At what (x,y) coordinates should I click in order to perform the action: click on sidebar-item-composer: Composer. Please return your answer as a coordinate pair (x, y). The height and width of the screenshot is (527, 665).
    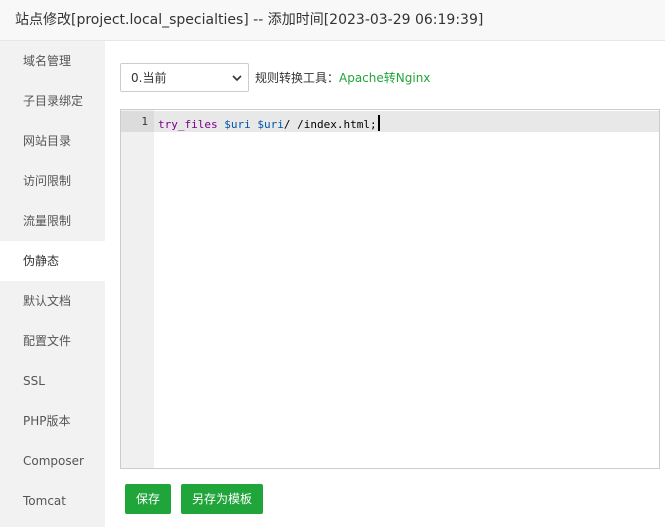
    Looking at the image, I should click on (52, 461).